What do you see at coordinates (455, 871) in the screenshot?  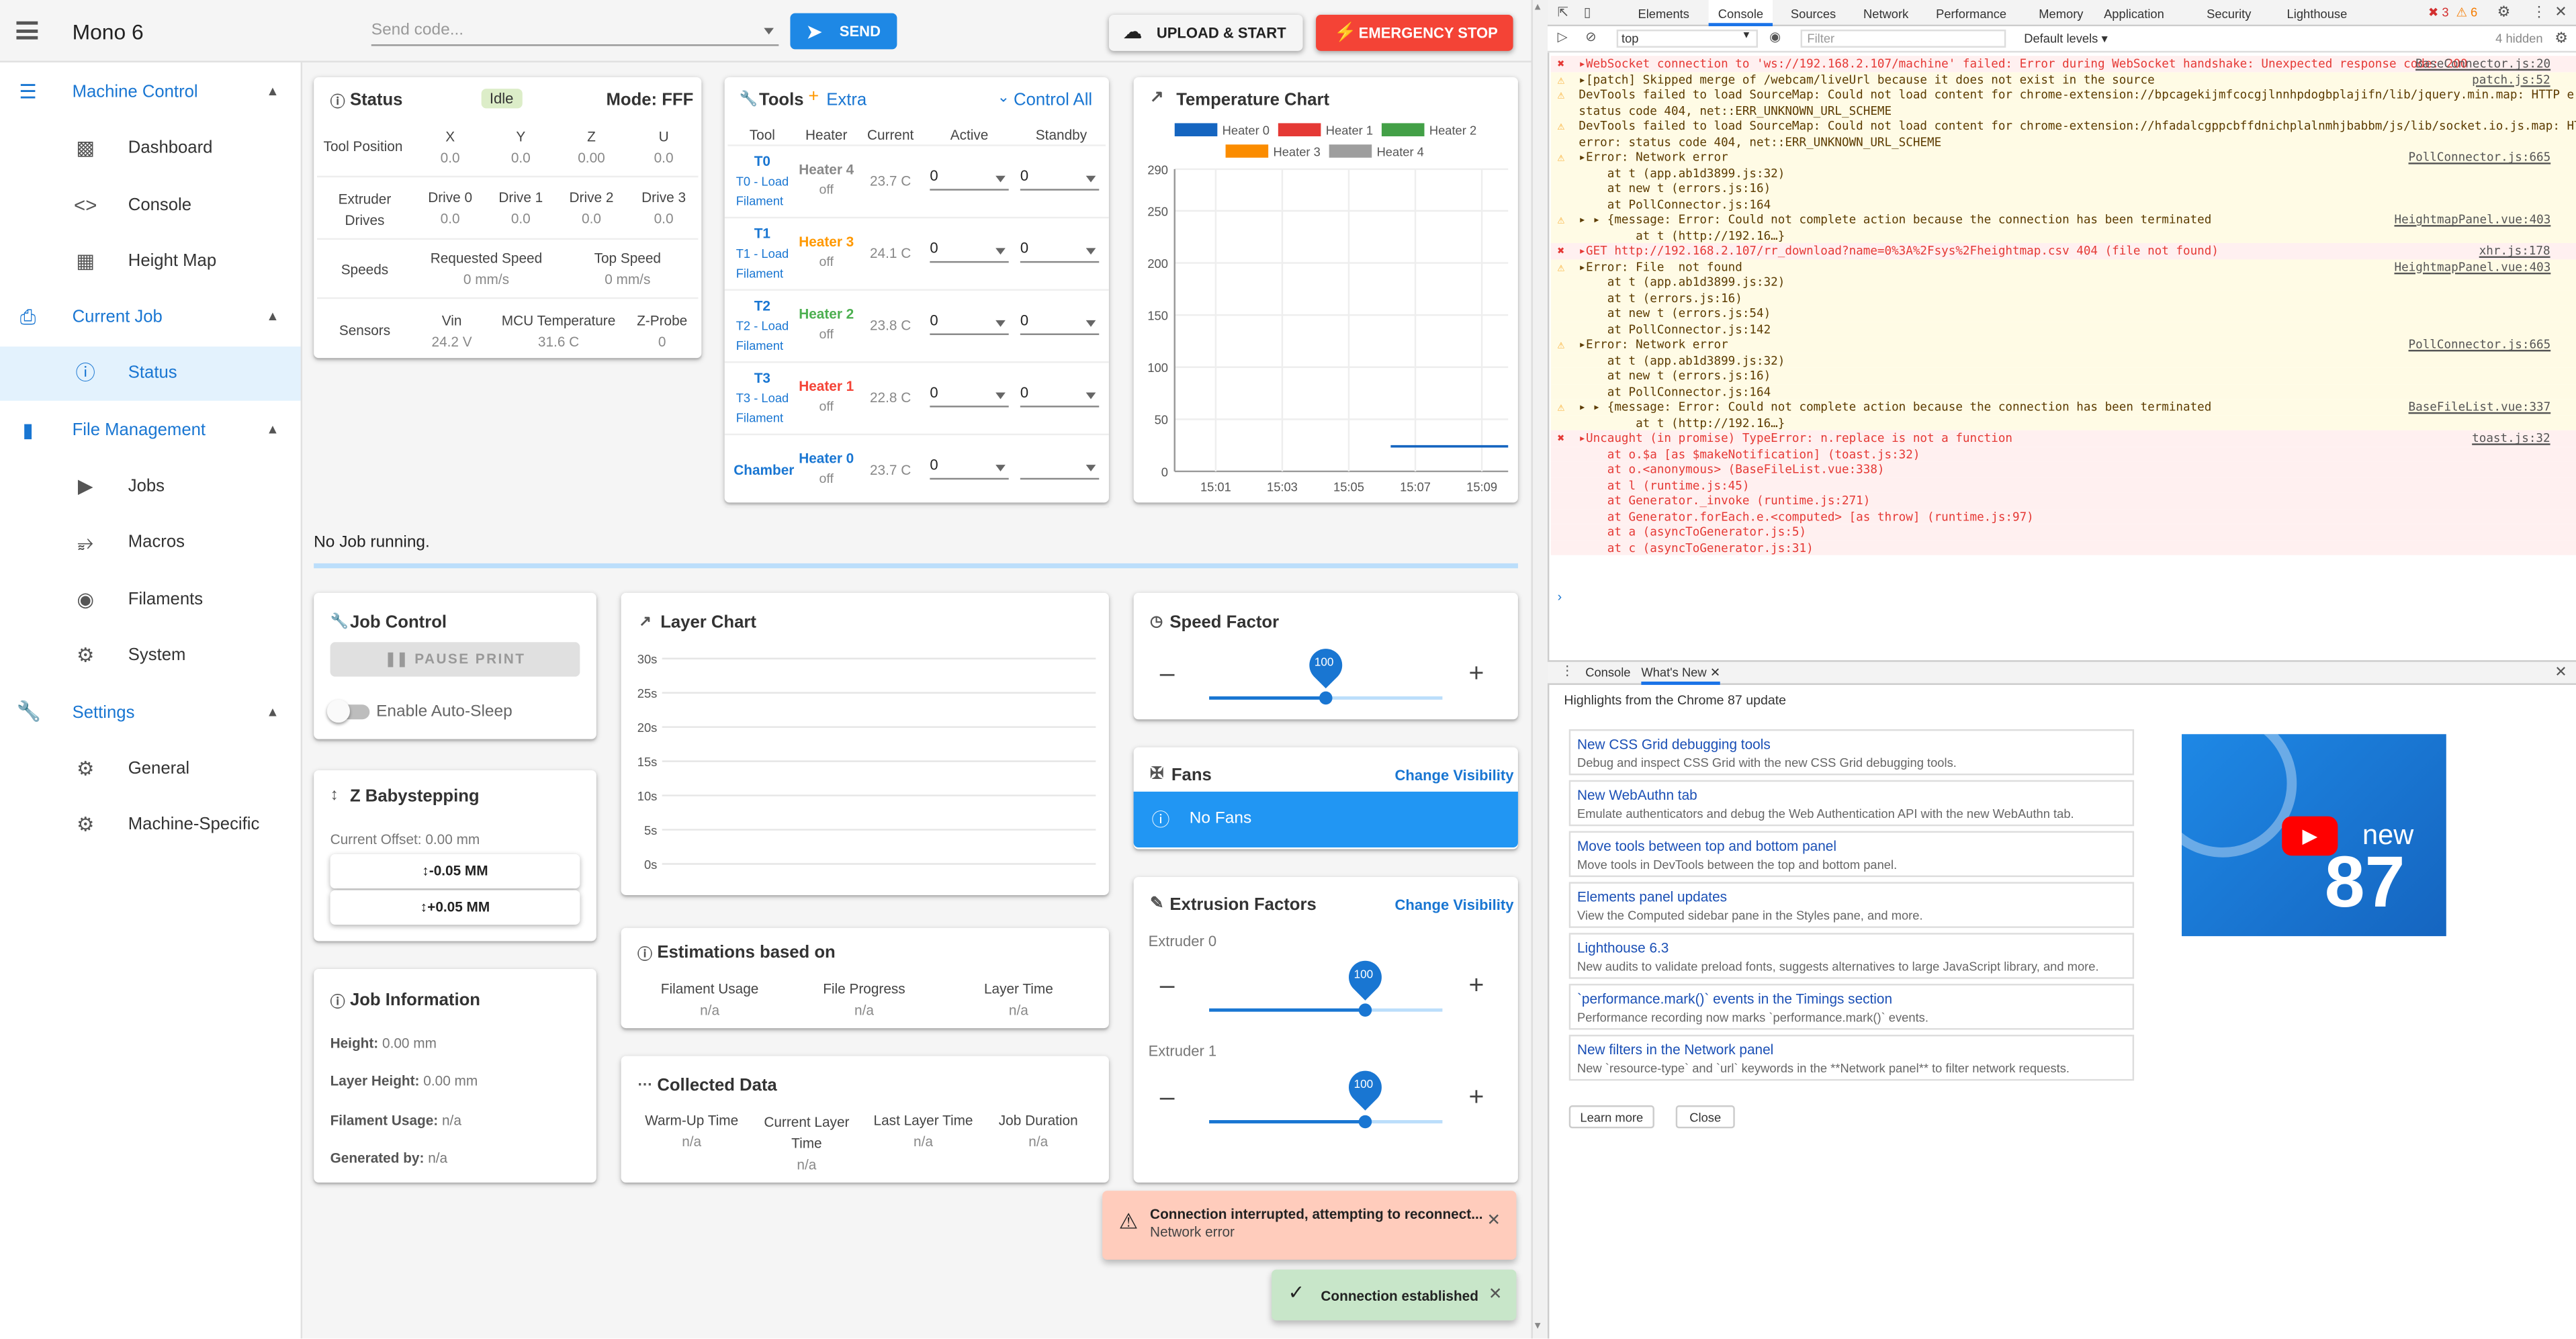 I see `babystep-minus-button: ↕-0.05 MM` at bounding box center [455, 871].